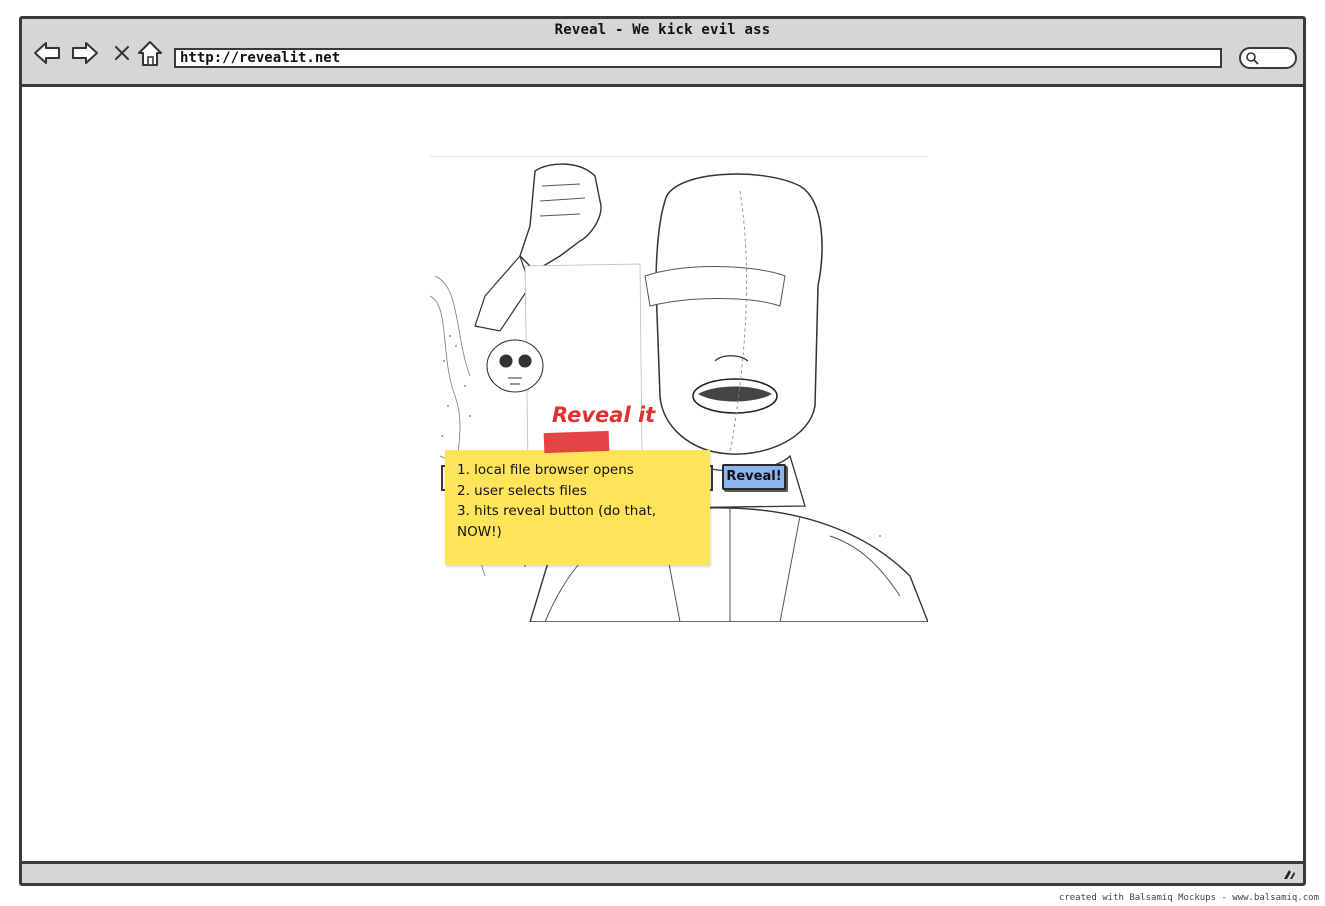 The width and height of the screenshot is (1325, 906). Describe the element at coordinates (1268, 58) in the screenshot. I see `search-input` at that location.